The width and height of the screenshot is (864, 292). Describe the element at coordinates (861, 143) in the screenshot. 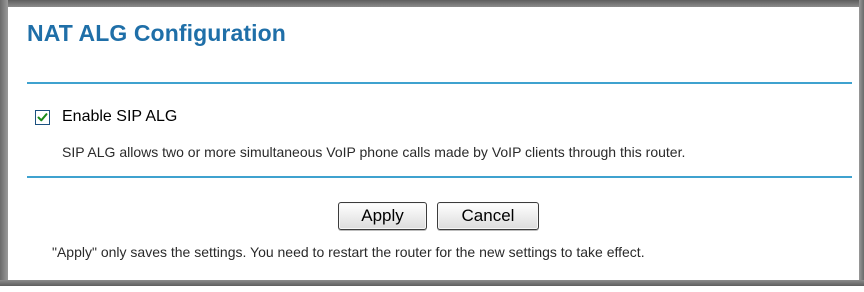

I see `frame-border-right` at that location.